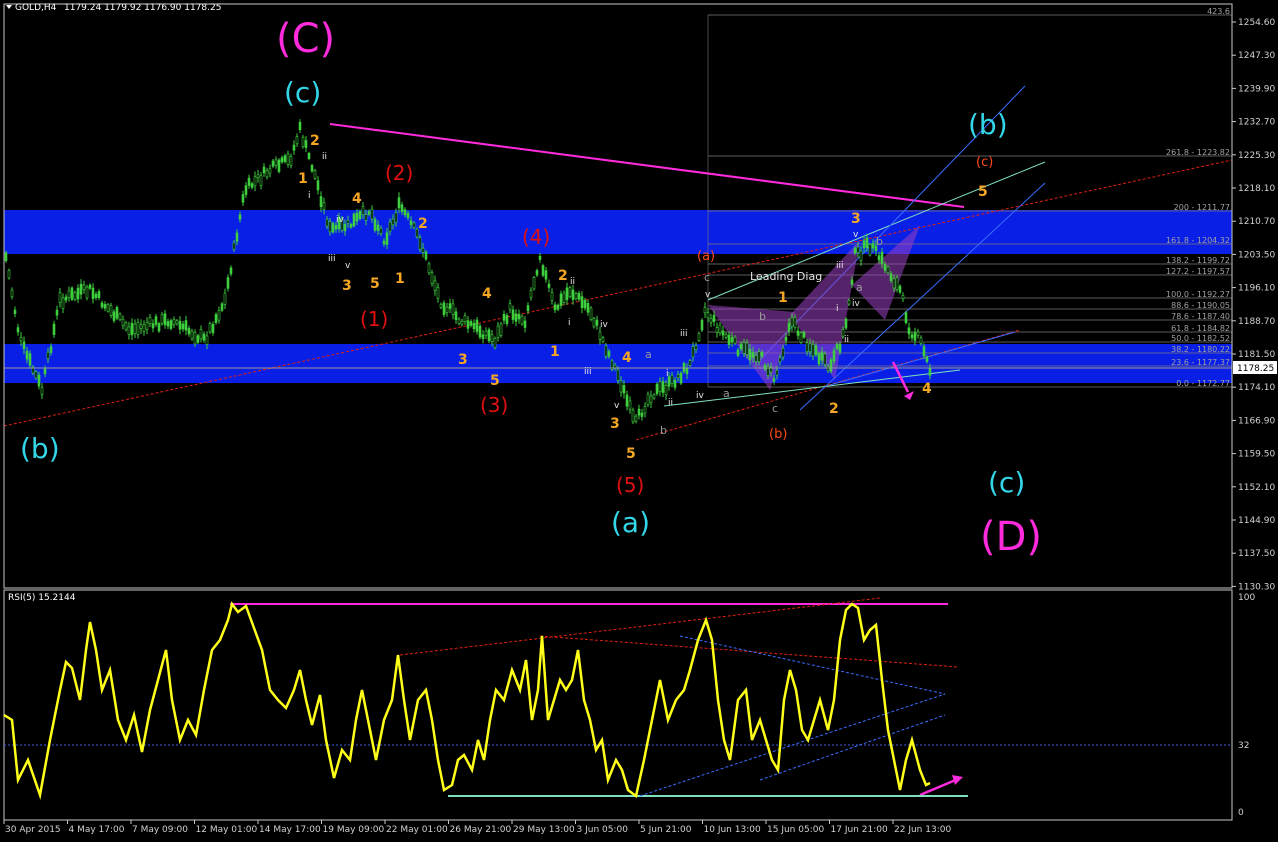 This screenshot has height=842, width=1278. What do you see at coordinates (9, 7) in the screenshot?
I see `menu-down-icon` at bounding box center [9, 7].